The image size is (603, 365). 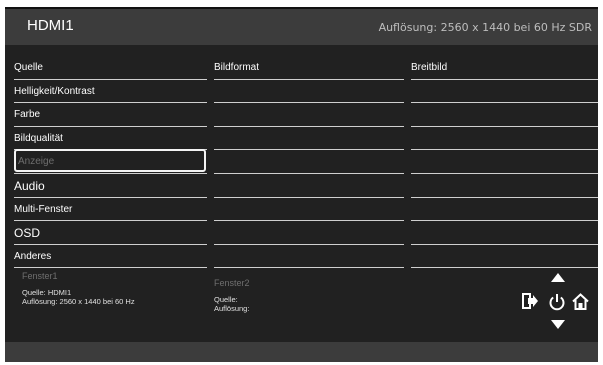 I want to click on menu-item-label: Multi-Fenster, so click(x=43, y=209).